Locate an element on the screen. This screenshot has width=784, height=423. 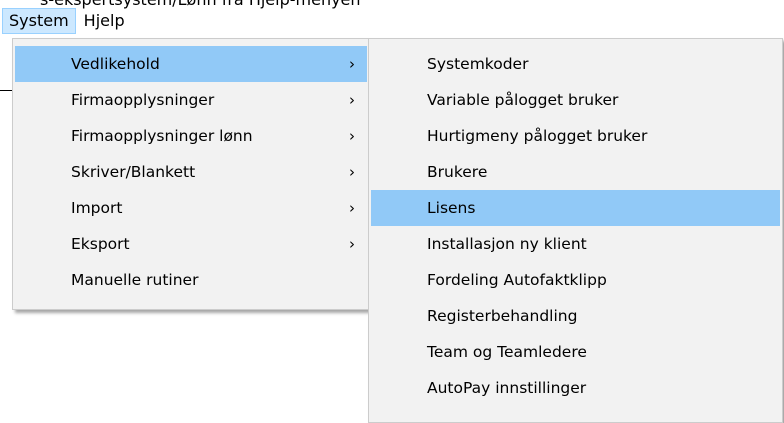
menu-hjelp: Hjelp is located at coordinates (104, 21).